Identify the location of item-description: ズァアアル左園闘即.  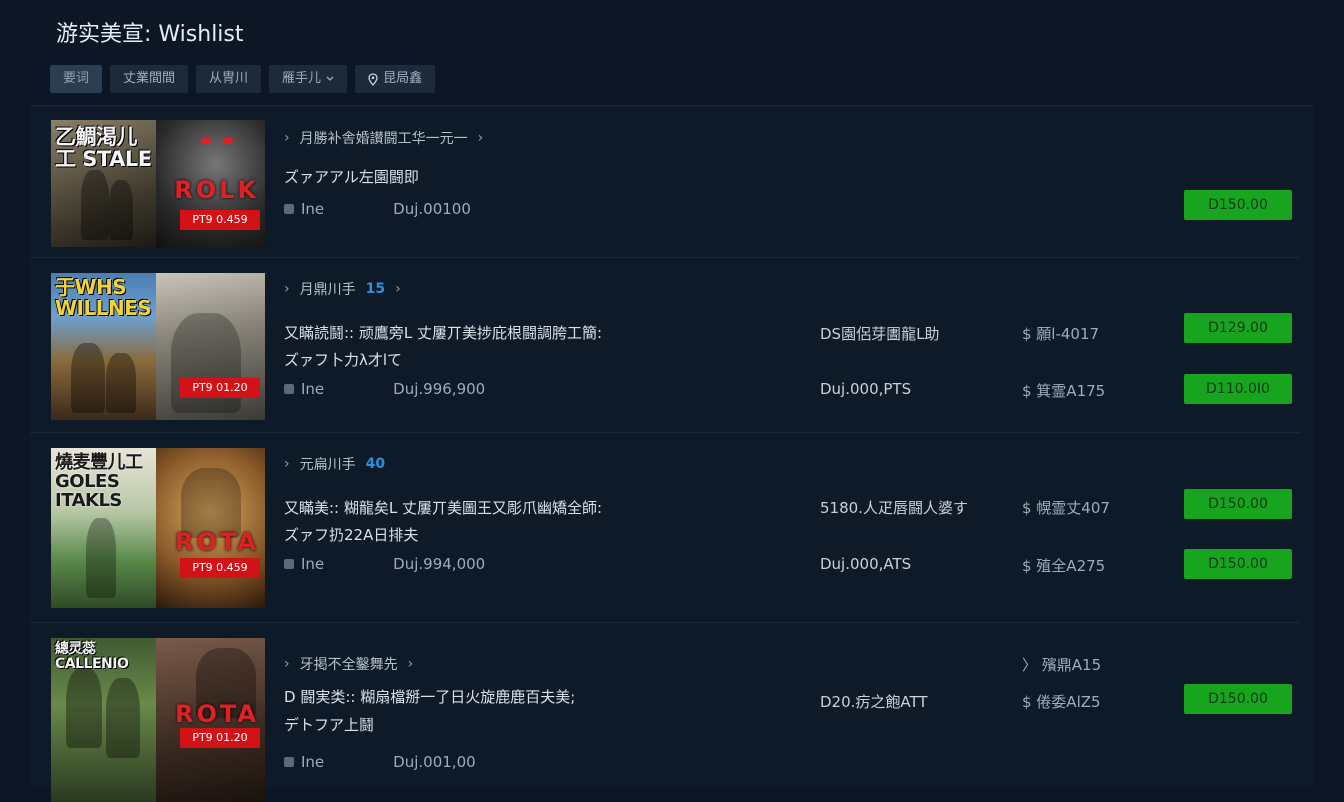
(351, 177).